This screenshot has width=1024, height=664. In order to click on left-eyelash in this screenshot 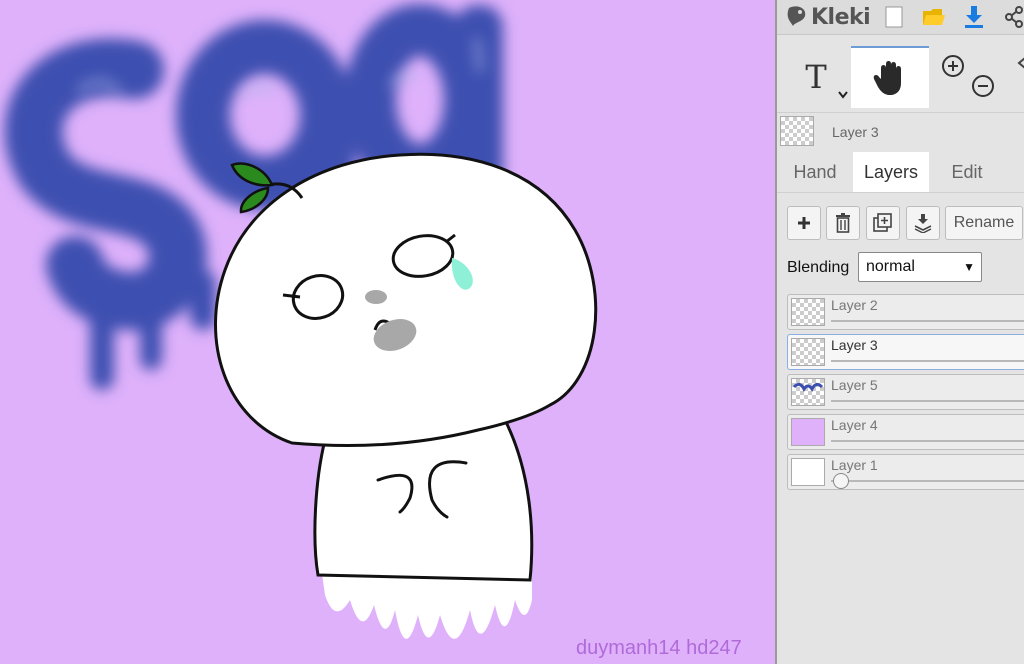, I will do `click(291, 296)`.